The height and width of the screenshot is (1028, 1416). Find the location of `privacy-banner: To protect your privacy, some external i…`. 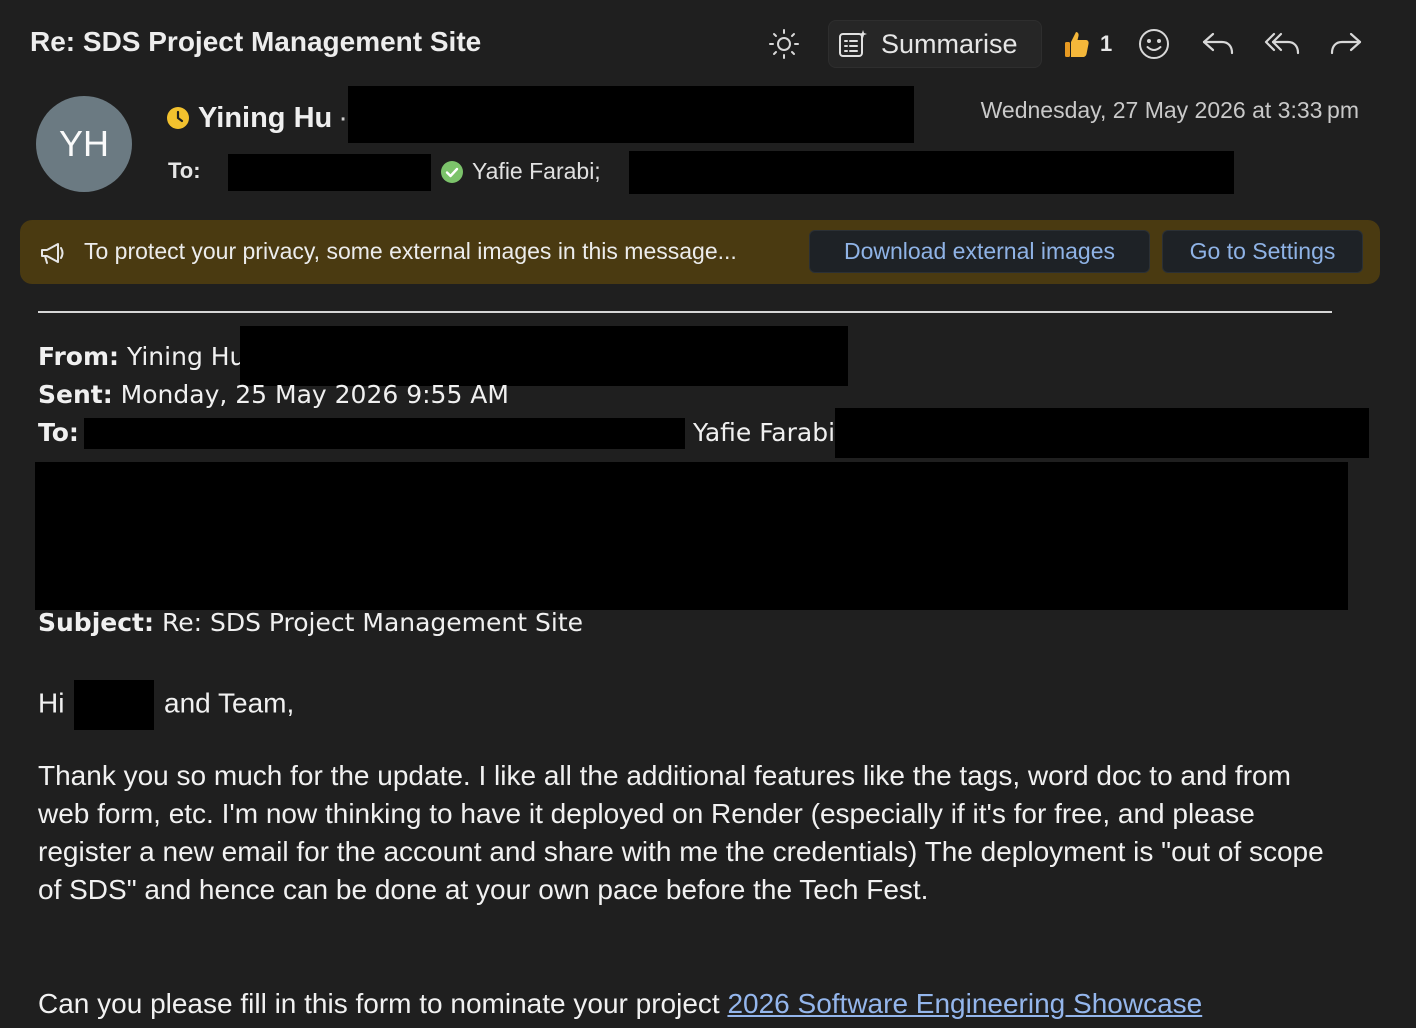

privacy-banner: To protect your privacy, some external i… is located at coordinates (700, 252).